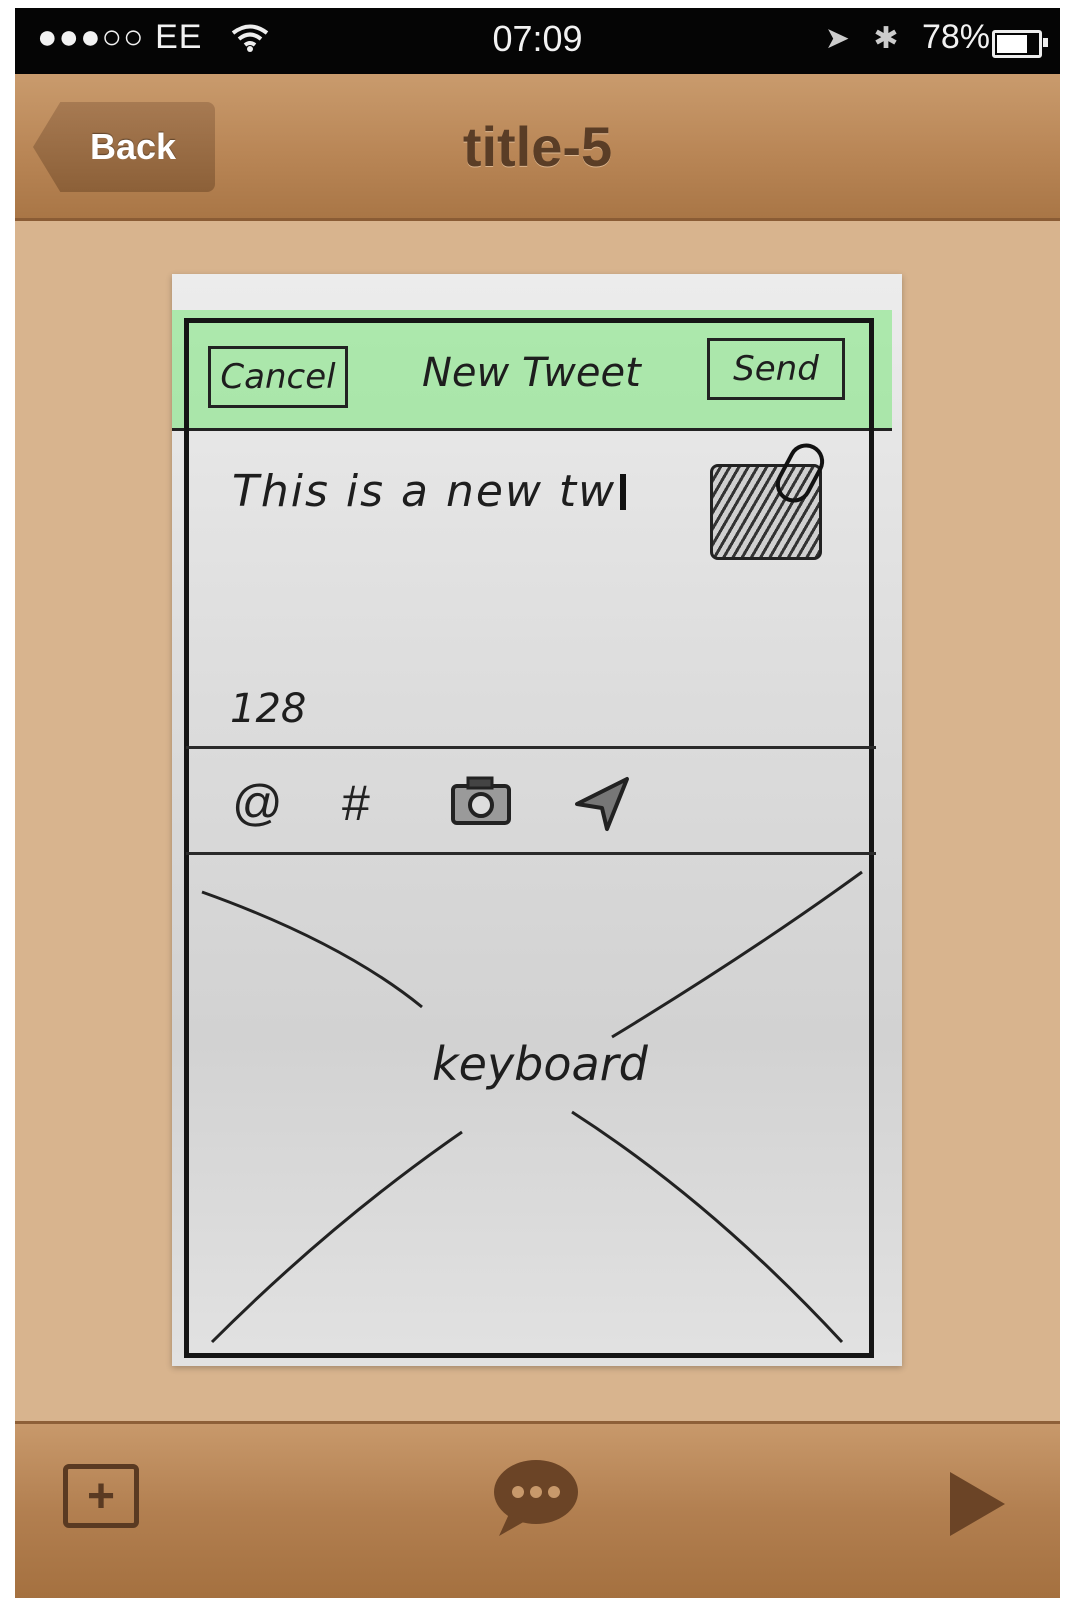 The image size is (1080, 1598). Describe the element at coordinates (101, 1496) in the screenshot. I see `add-square-icon: +` at that location.